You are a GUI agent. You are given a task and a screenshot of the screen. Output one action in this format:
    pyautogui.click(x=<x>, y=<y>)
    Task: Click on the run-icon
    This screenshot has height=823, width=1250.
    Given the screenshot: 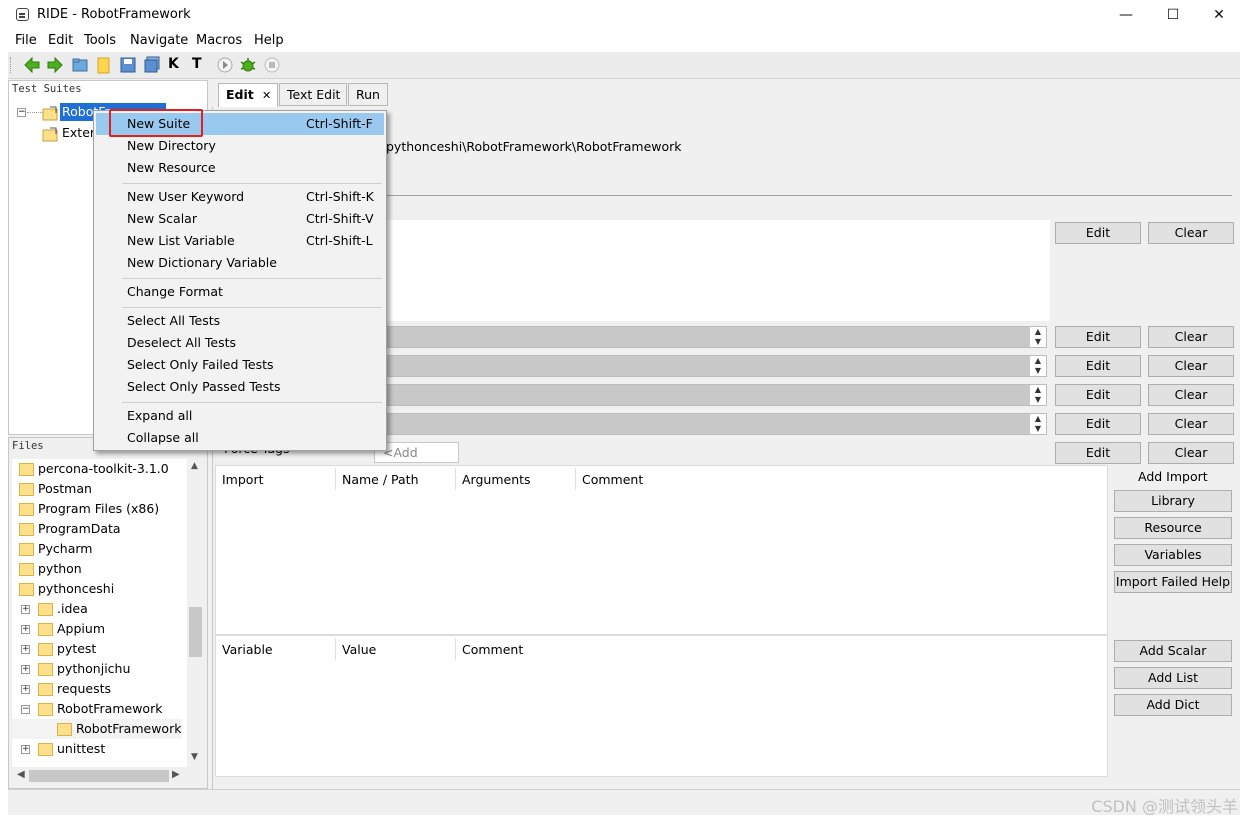 What is the action you would take?
    pyautogui.click(x=225, y=65)
    